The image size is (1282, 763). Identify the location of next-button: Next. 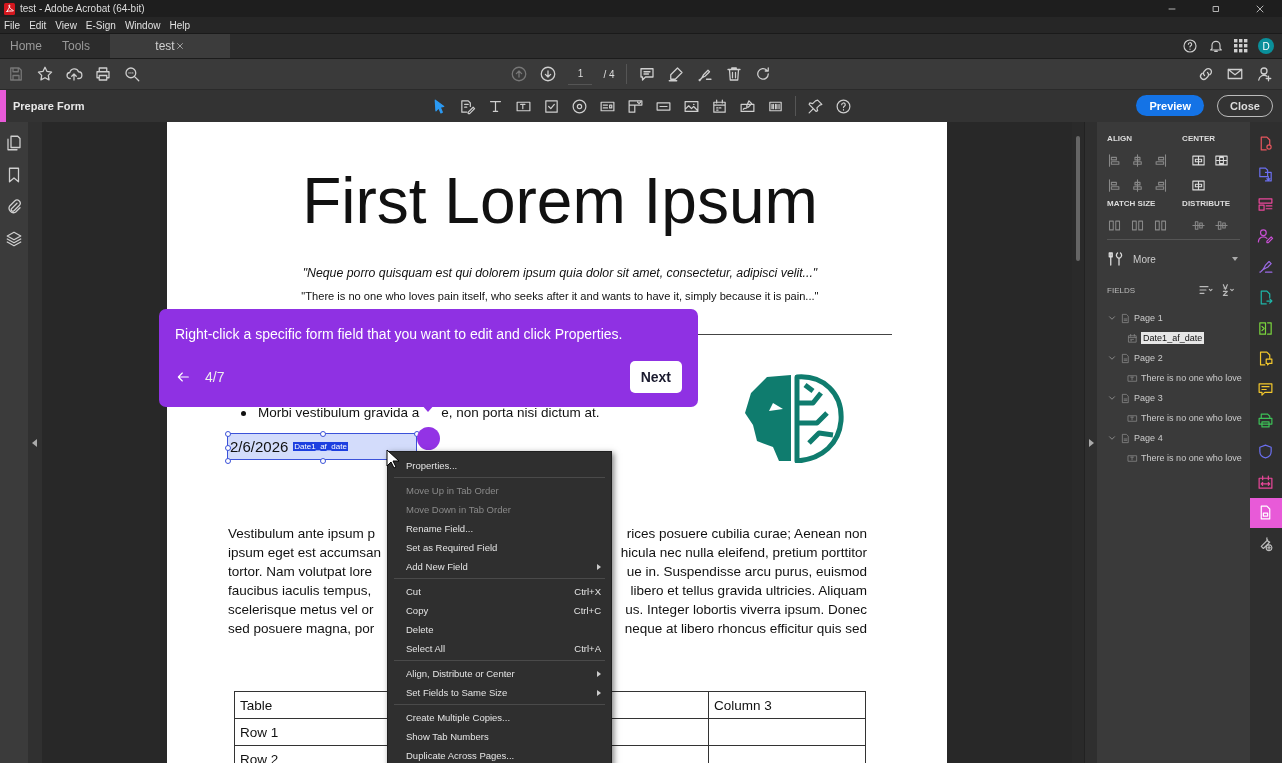
(655, 377).